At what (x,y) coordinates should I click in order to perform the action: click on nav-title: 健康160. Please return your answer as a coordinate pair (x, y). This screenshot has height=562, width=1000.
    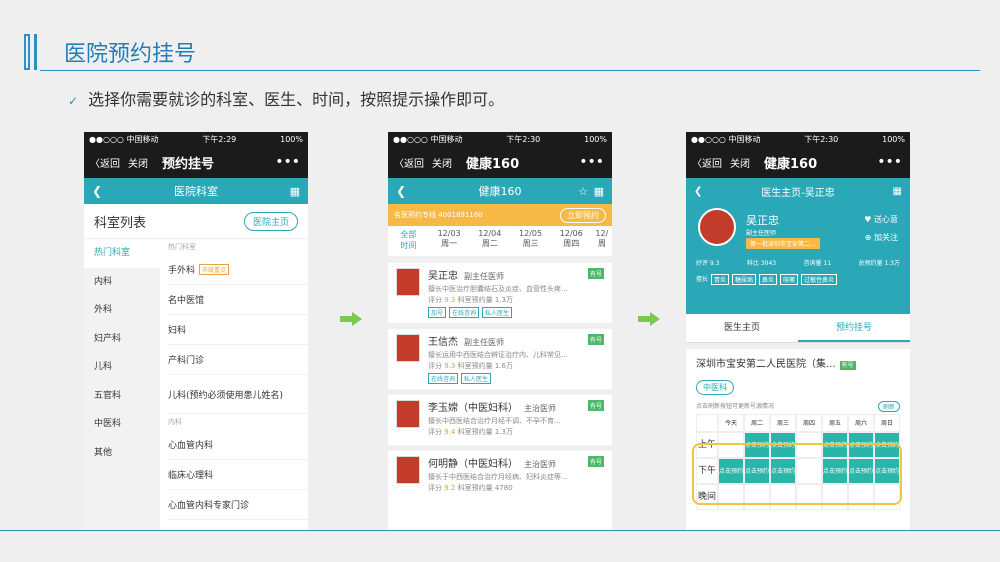
    Looking at the image, I should click on (791, 164).